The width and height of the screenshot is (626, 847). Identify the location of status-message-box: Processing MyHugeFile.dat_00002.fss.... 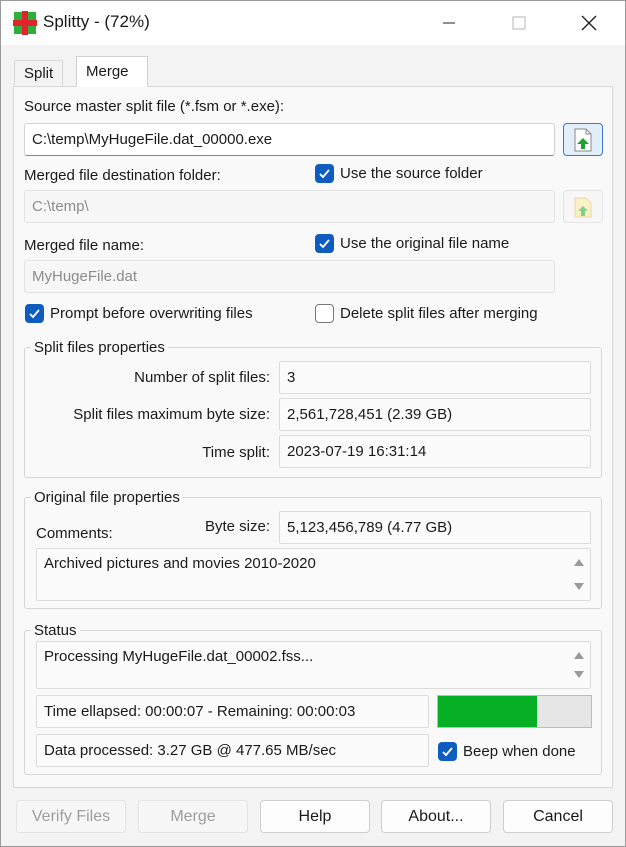
(313, 665).